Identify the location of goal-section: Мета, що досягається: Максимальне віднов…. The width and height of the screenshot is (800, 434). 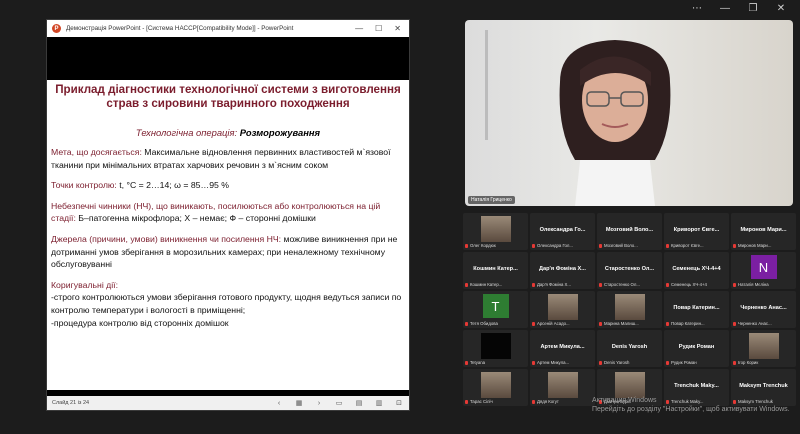
(221, 158).